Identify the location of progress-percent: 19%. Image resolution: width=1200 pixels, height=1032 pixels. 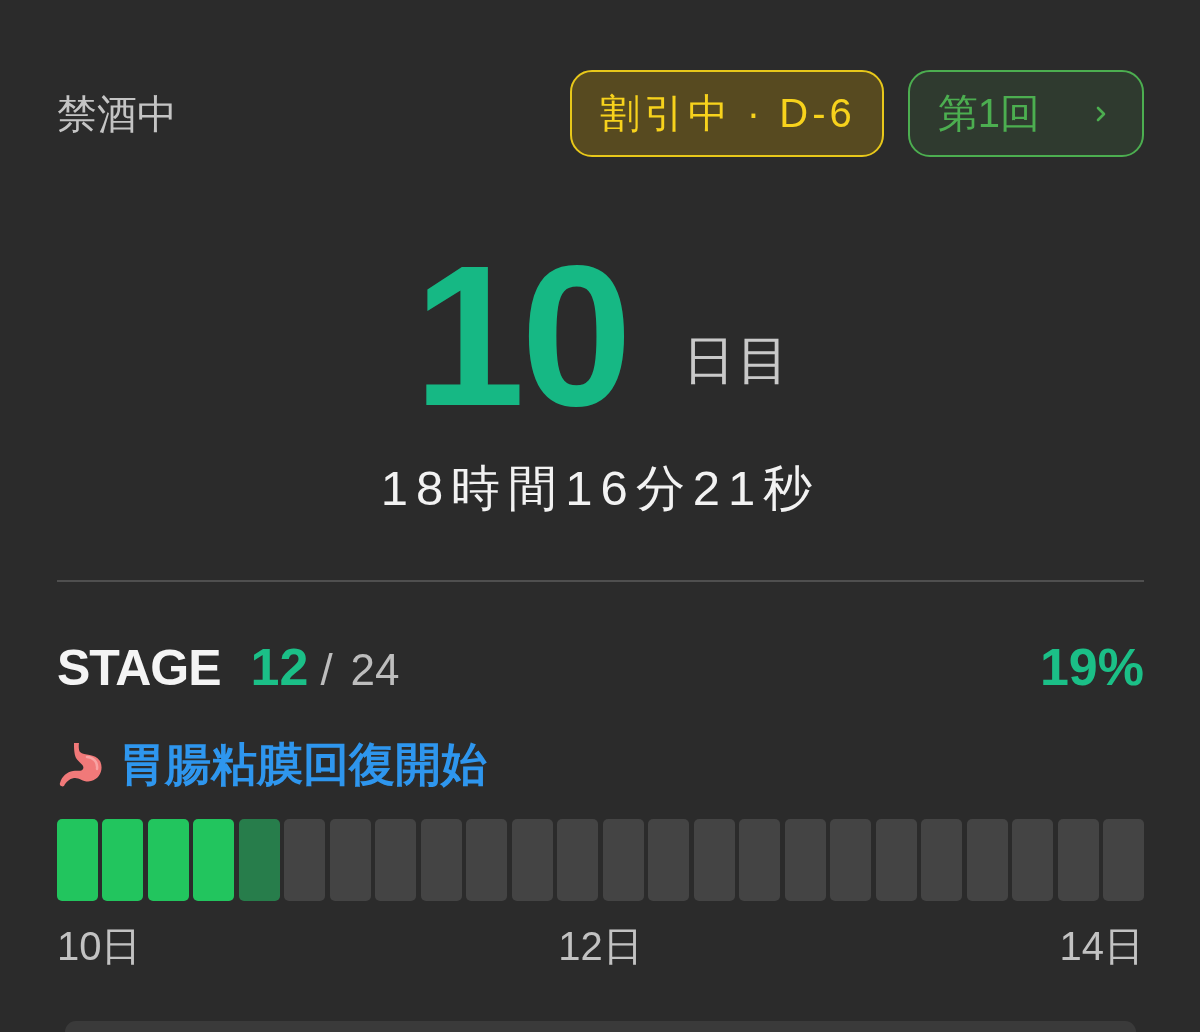
(1091, 667).